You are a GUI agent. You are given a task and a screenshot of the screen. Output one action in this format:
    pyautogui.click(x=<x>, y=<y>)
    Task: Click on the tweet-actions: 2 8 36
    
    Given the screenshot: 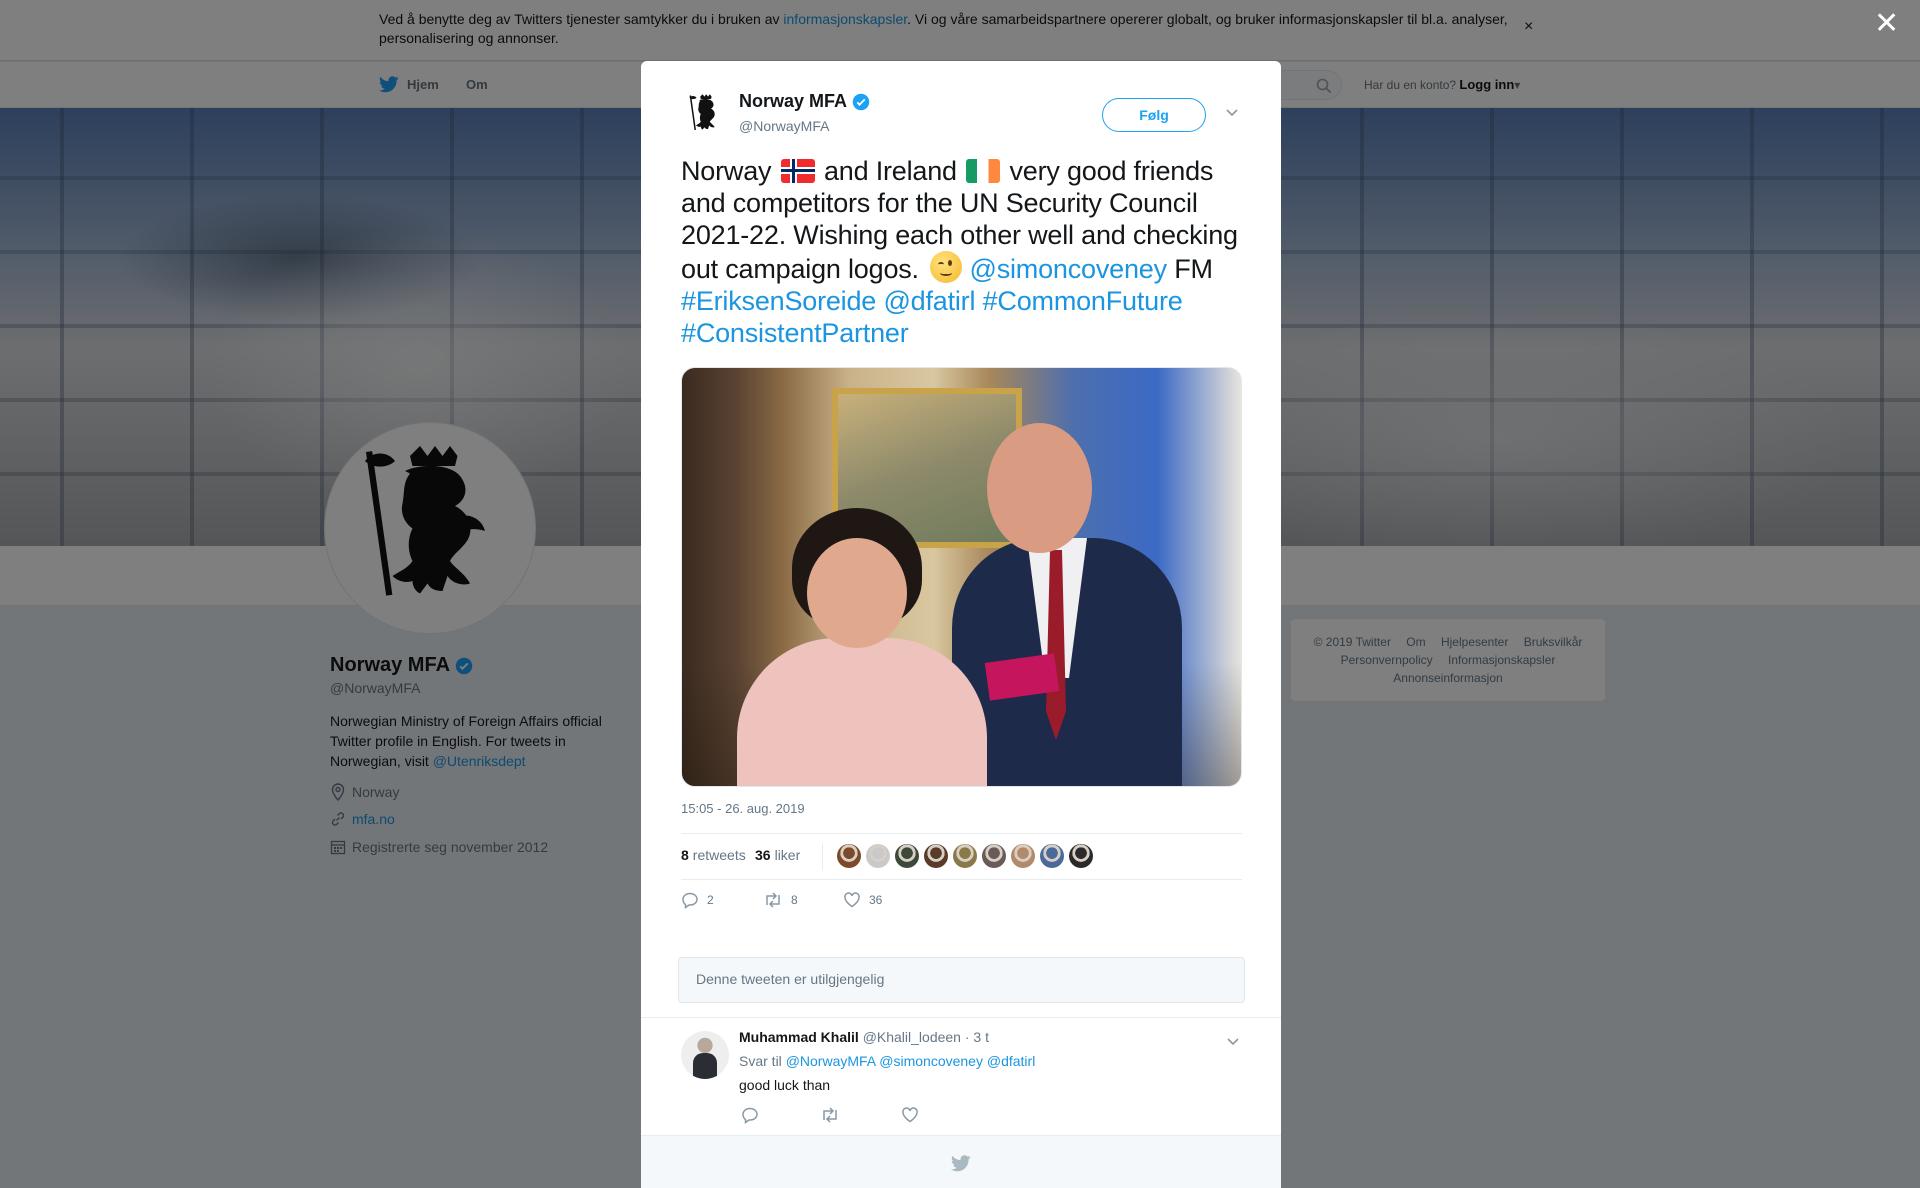 What is the action you would take?
    pyautogui.click(x=881, y=904)
    